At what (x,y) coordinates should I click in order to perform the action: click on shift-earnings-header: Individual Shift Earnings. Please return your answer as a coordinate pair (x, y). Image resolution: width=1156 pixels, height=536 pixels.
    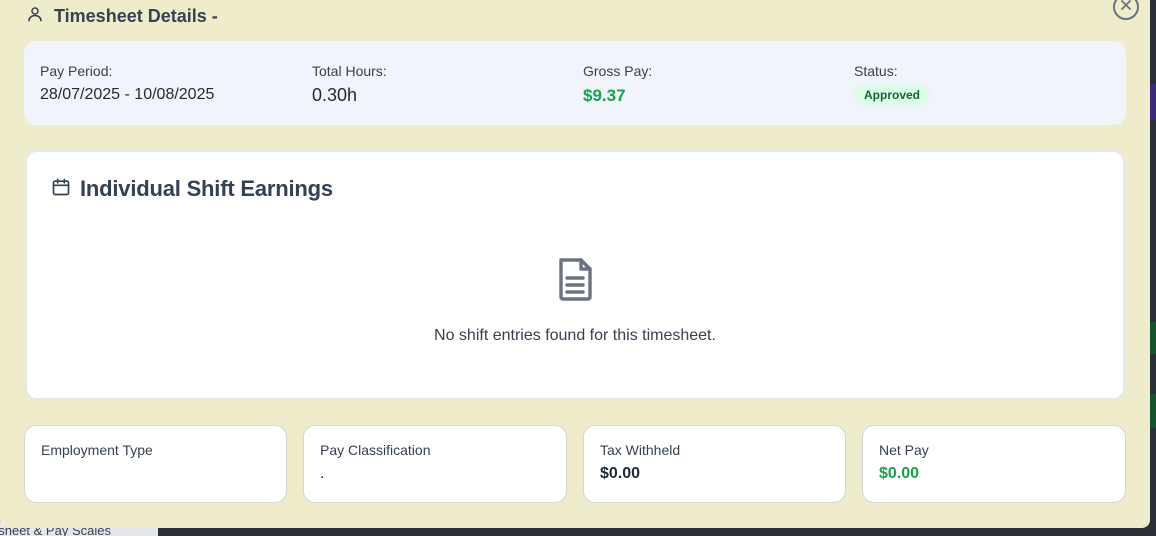
    Looking at the image, I should click on (192, 189).